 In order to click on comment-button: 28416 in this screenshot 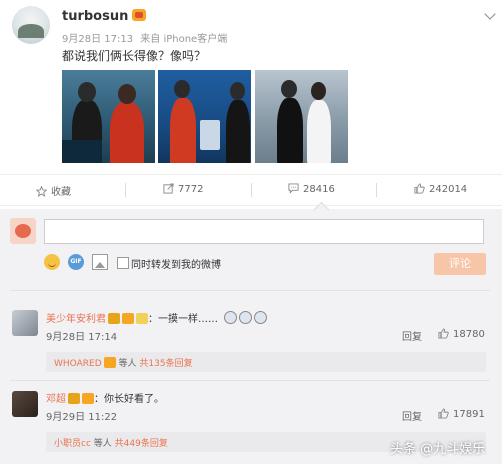, I will do `click(311, 189)`.